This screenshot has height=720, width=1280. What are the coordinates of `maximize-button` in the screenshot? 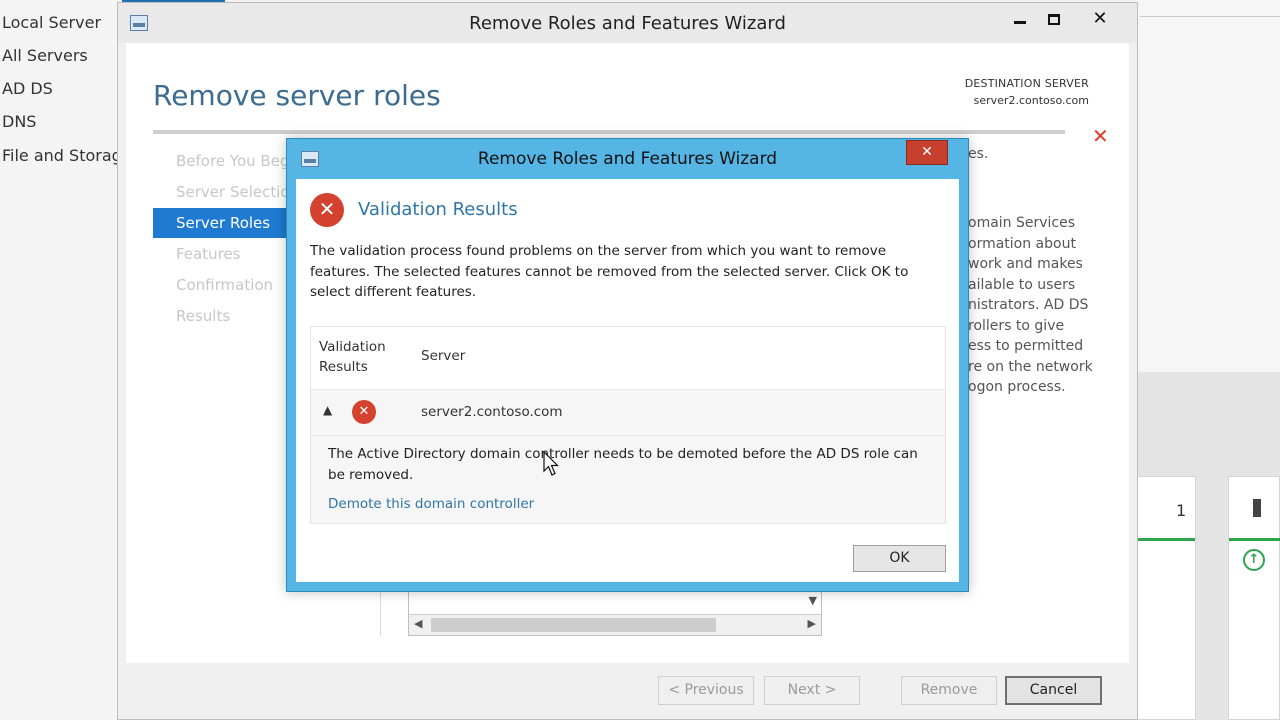 It's located at (1054, 20).